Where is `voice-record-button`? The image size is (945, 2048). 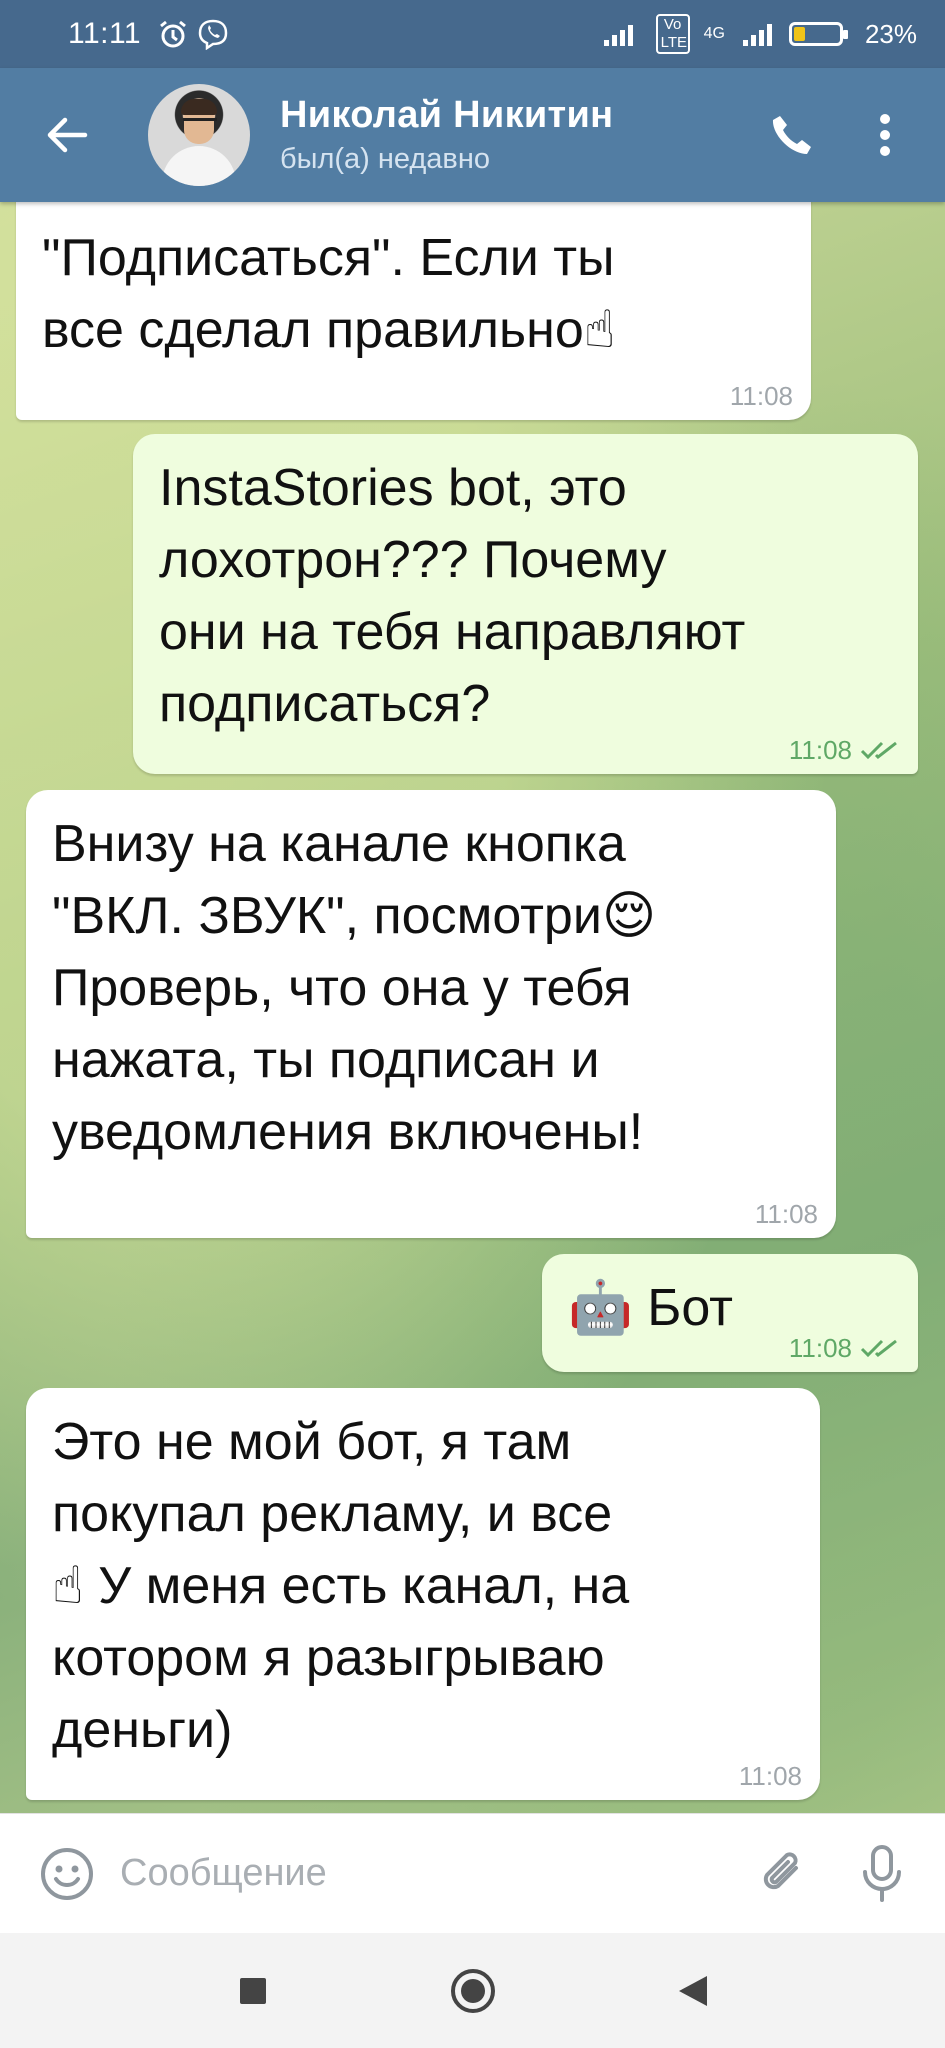
voice-record-button is located at coordinates (882, 1874).